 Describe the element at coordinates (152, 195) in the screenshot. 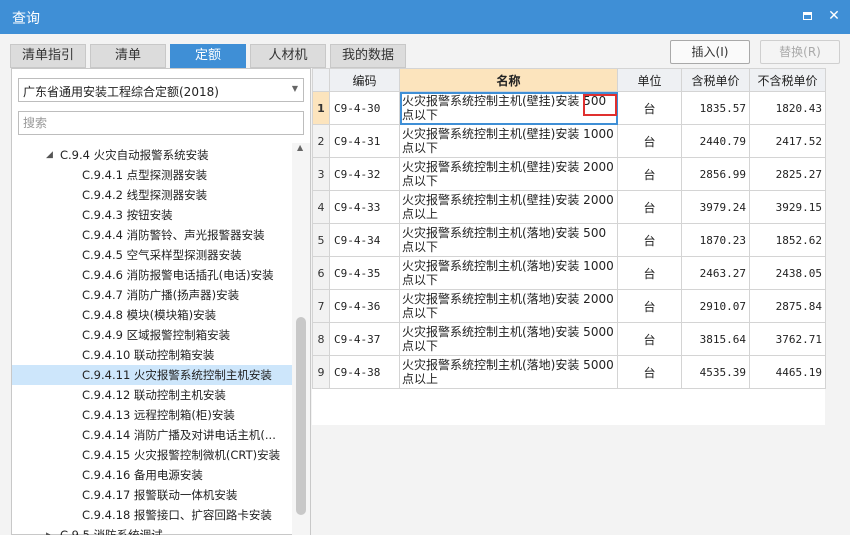

I see `tree-item: C.9.4.2 线型探测器安装` at that location.